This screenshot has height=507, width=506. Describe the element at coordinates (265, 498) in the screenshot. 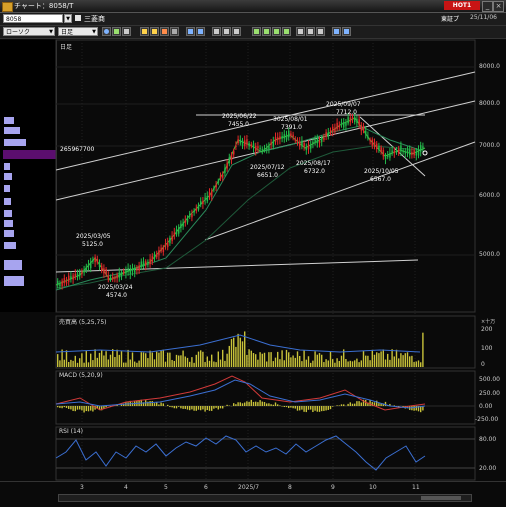

I see `horizontal-scrollbar` at that location.